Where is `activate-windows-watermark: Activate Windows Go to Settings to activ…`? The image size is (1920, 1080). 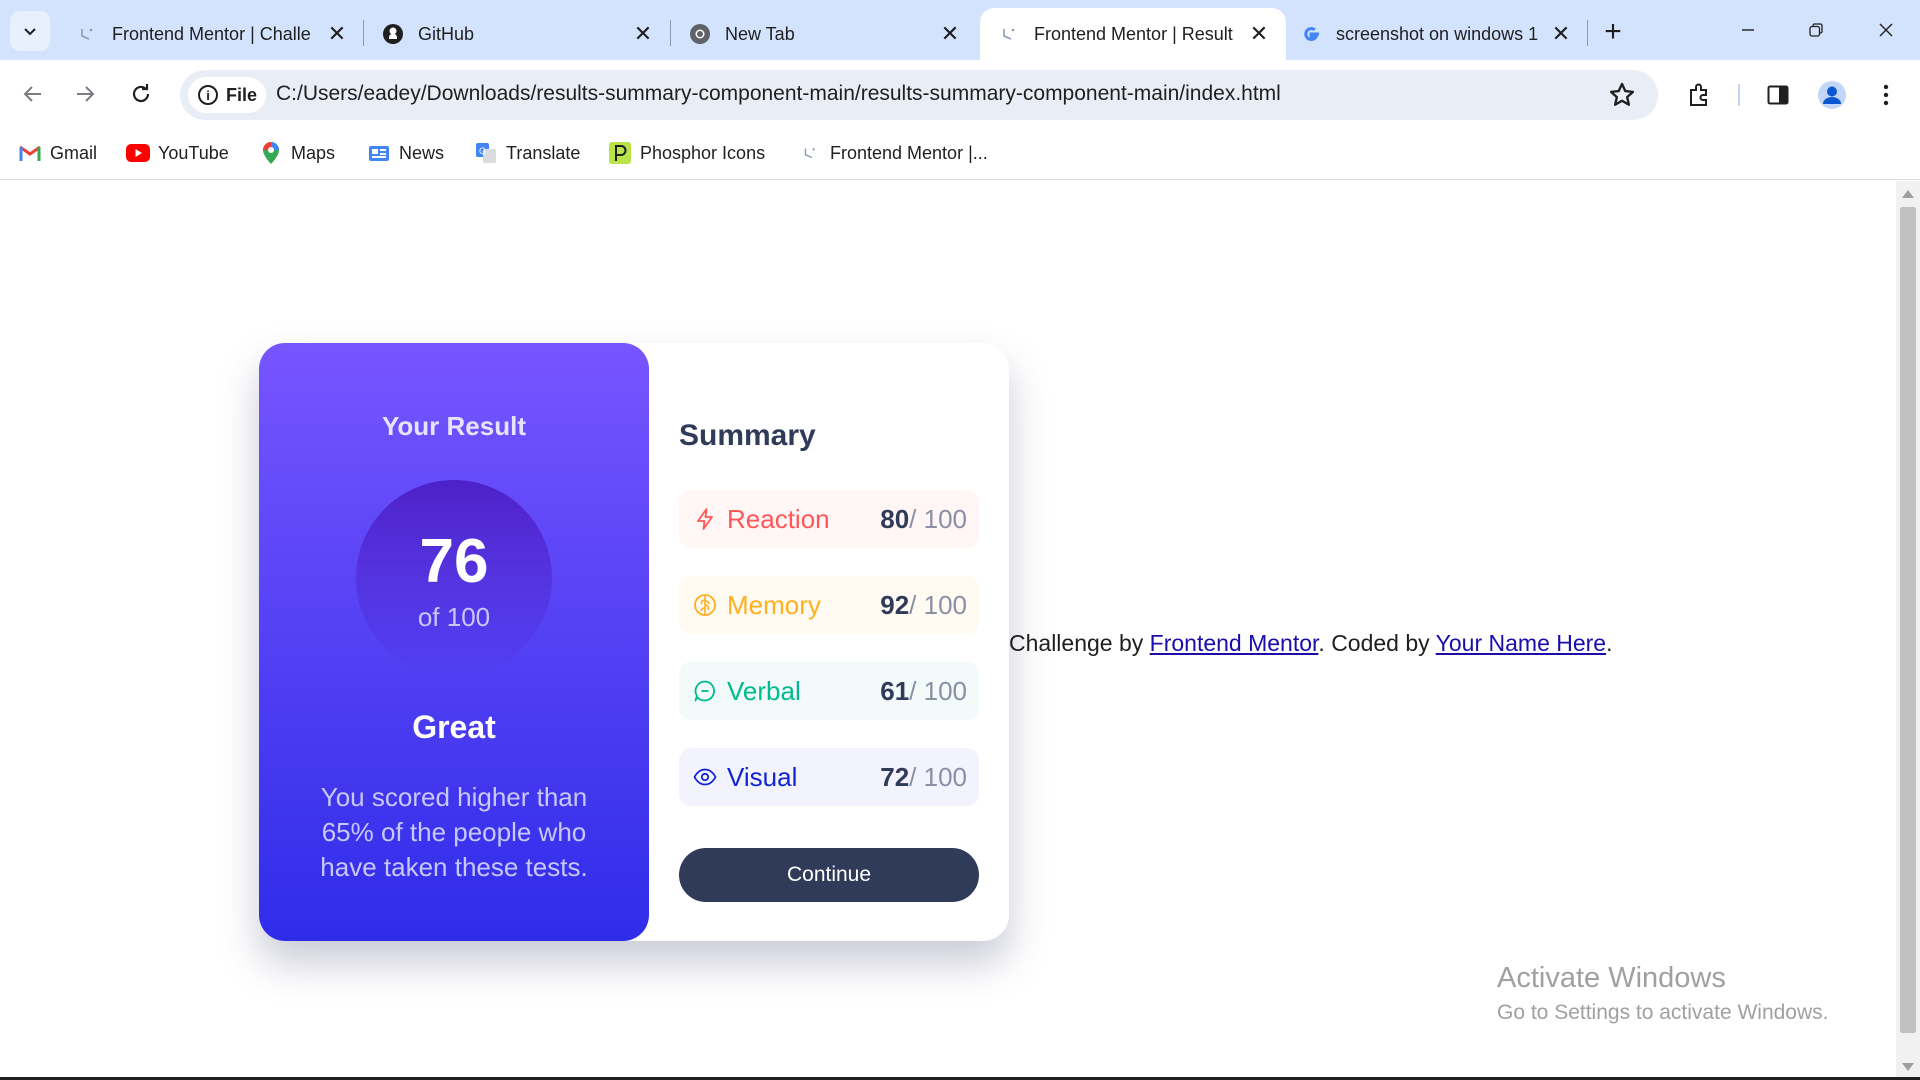 activate-windows-watermark: Activate Windows Go to Settings to activ… is located at coordinates (1663, 993).